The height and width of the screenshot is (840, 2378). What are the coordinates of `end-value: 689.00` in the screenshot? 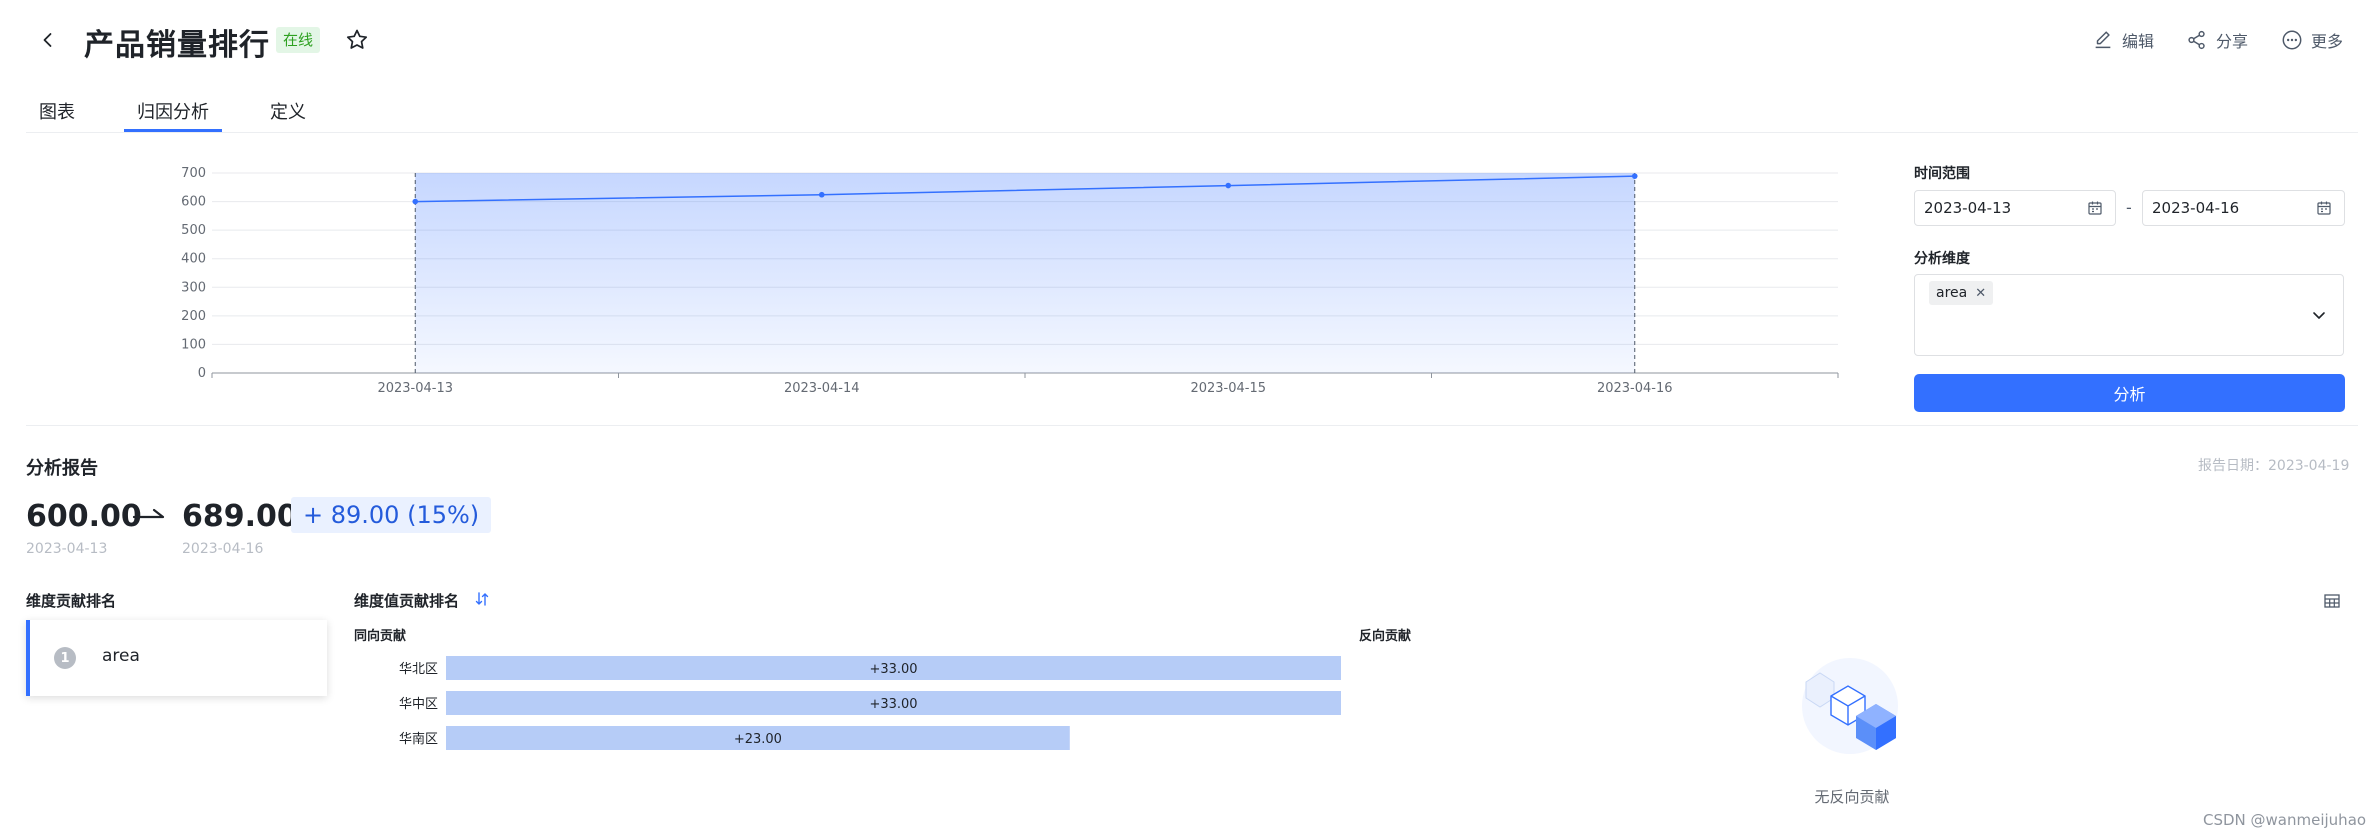 It's located at (240, 516).